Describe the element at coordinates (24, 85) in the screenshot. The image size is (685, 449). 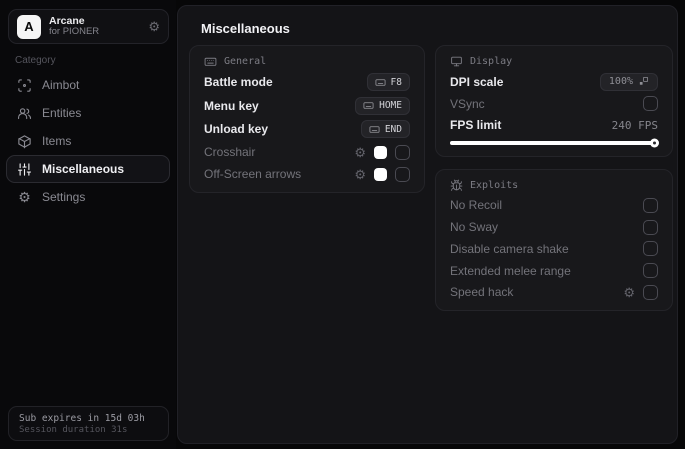
I see `scan-crosshair-icon` at that location.